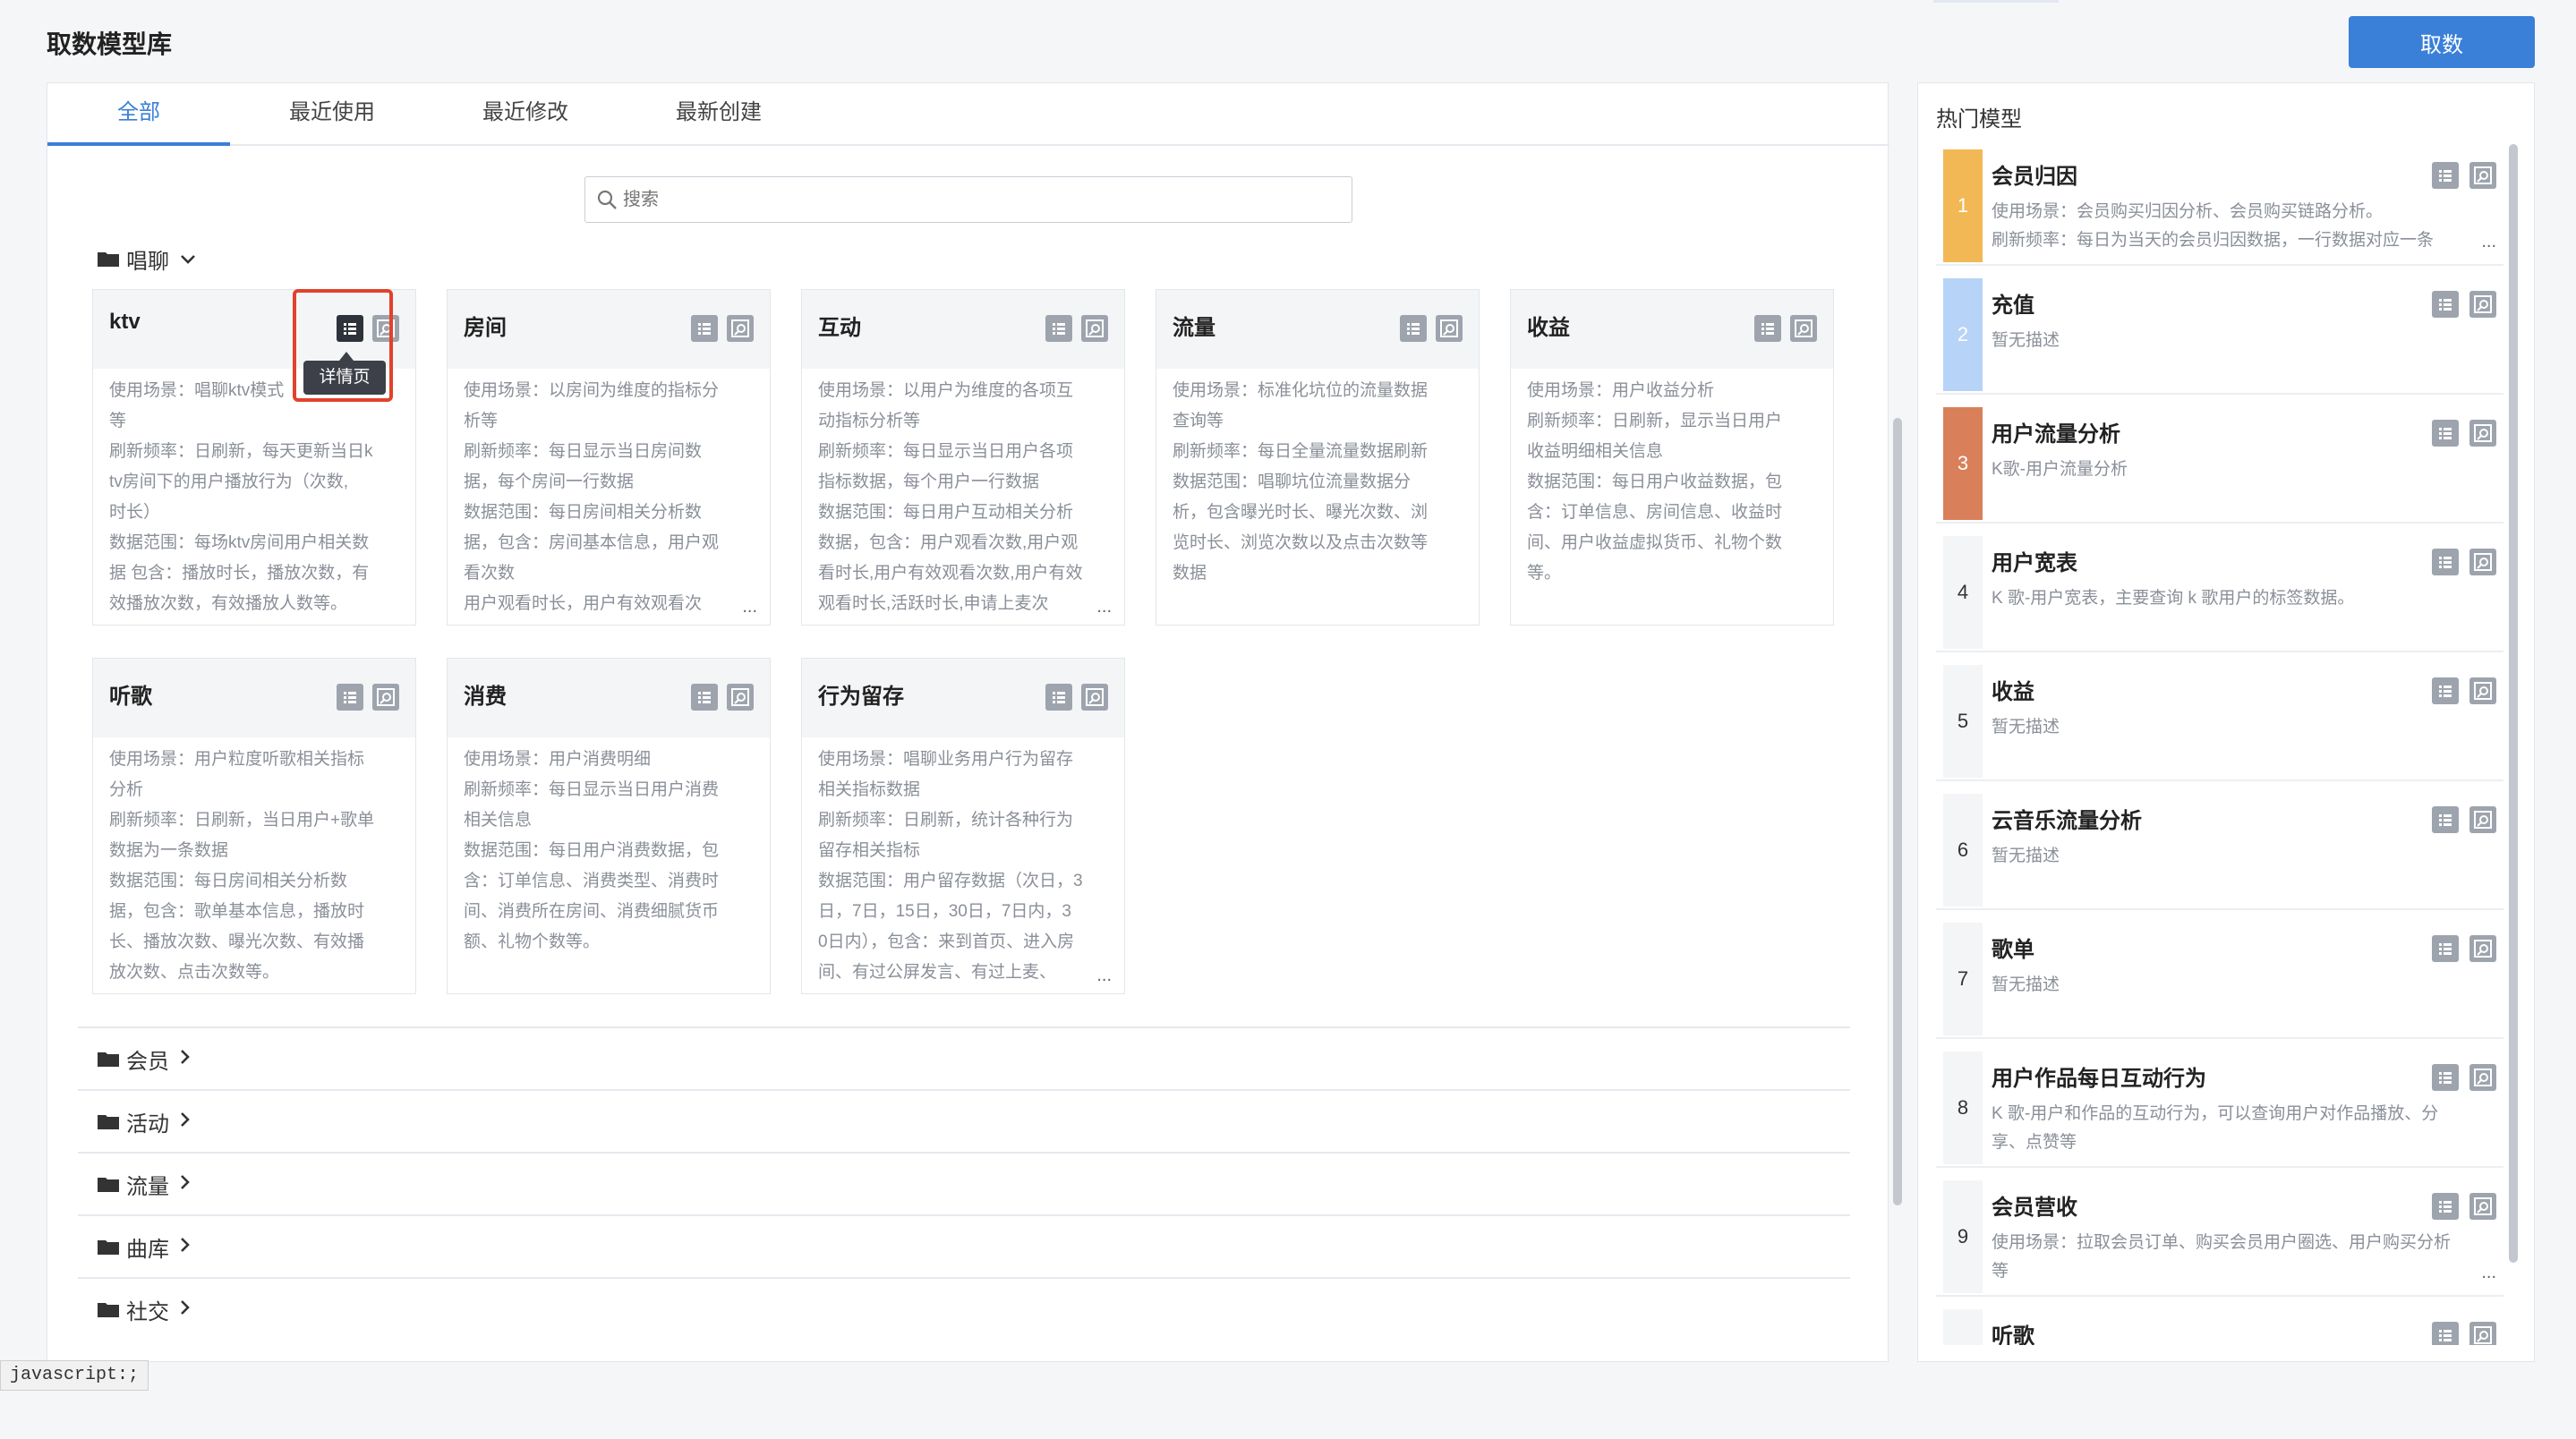 The height and width of the screenshot is (1439, 2576). I want to click on group-name: 活动, so click(147, 1124).